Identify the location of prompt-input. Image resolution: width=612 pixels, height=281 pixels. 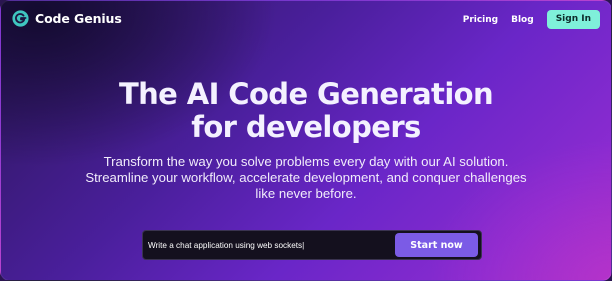
(271, 245).